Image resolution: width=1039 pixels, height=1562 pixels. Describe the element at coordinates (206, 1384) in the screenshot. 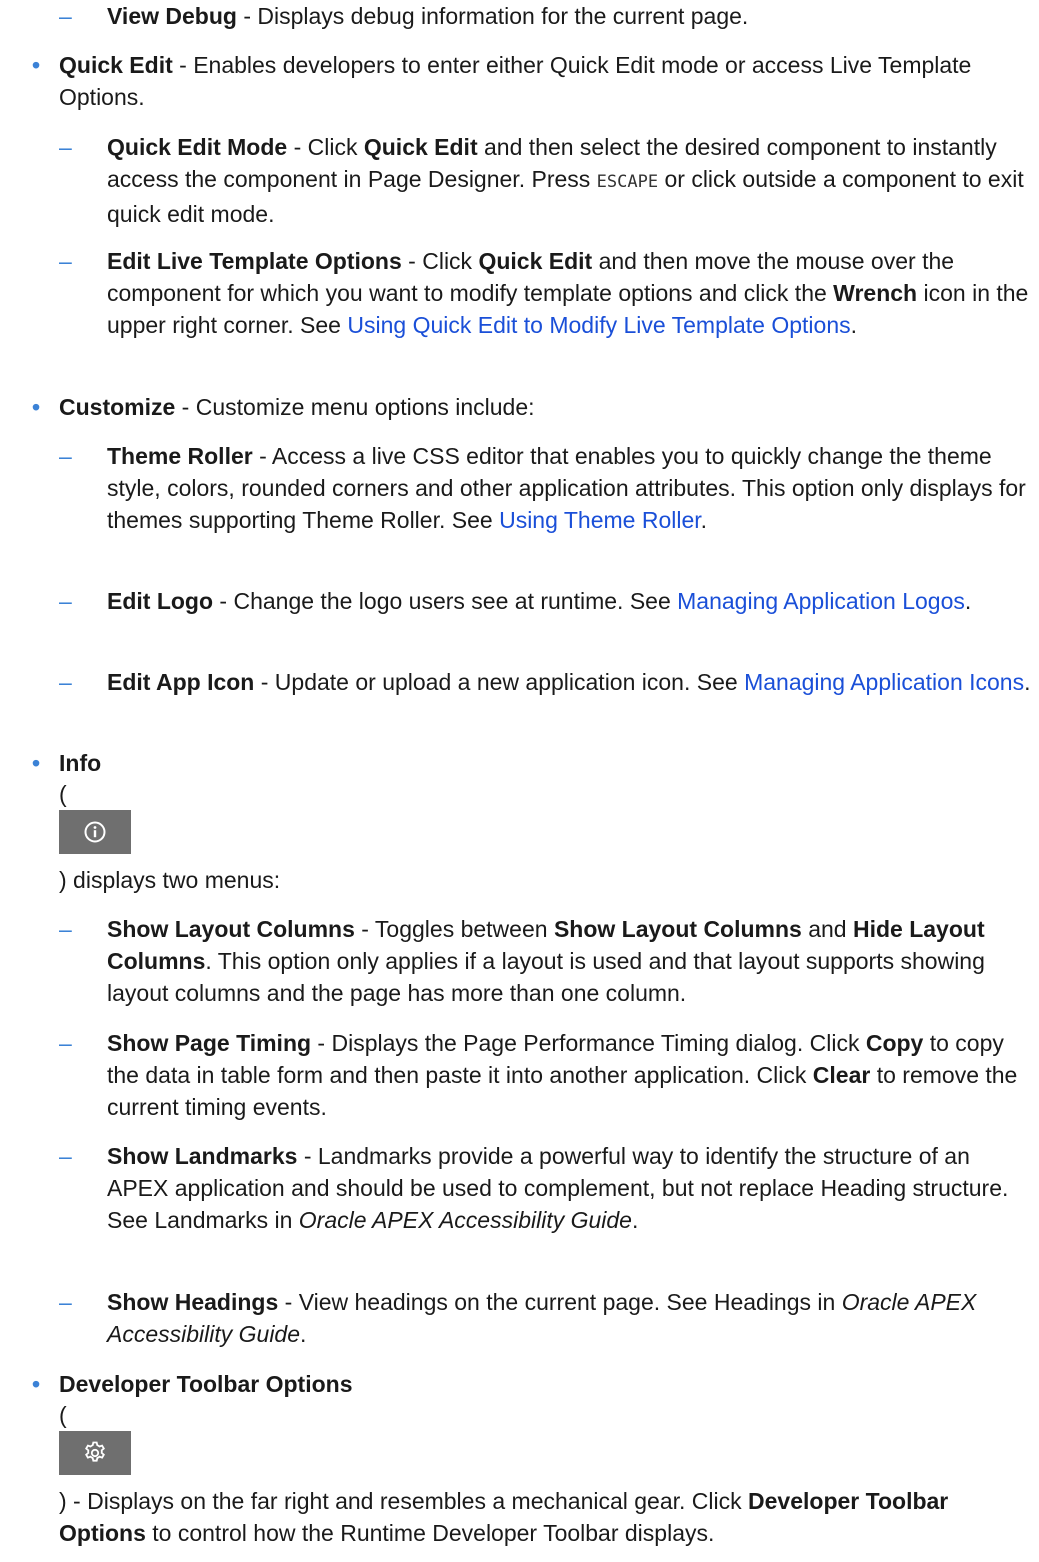

I see `dev-toolbar-label: Developer Toolbar Options` at that location.